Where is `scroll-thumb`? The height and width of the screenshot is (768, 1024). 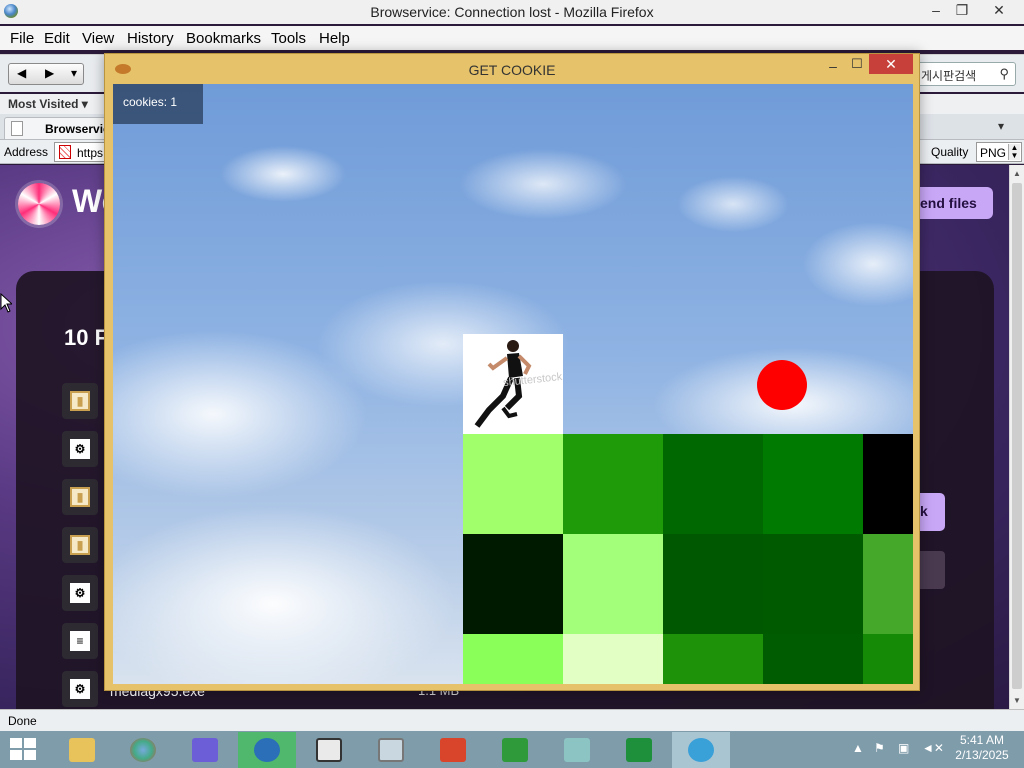
scroll-thumb is located at coordinates (1017, 436).